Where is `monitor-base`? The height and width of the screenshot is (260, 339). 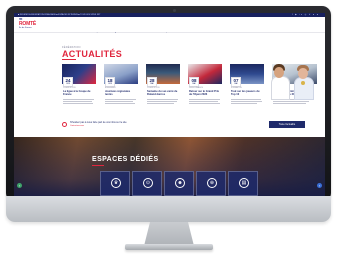 monitor-base is located at coordinates (169, 247).